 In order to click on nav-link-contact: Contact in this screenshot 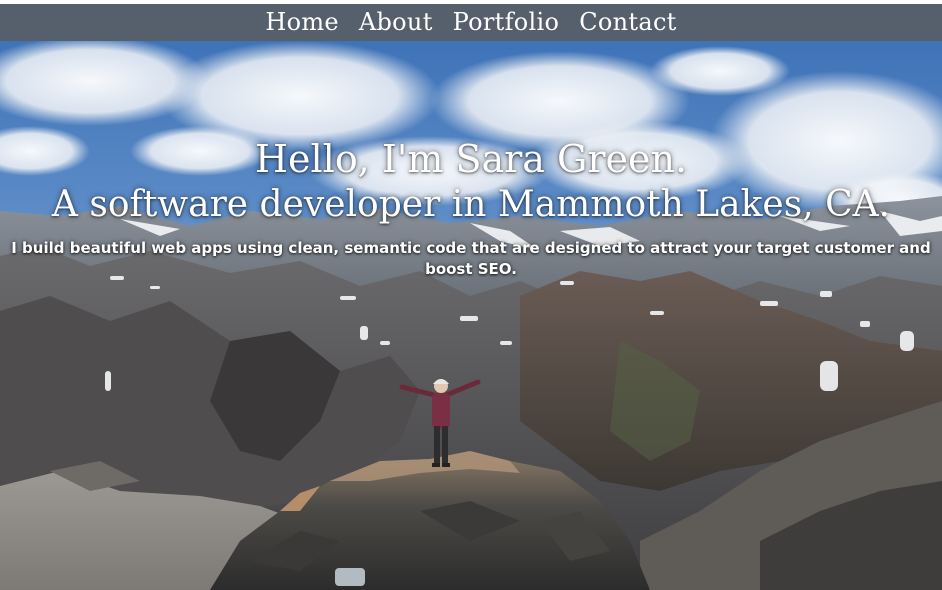, I will do `click(627, 22)`.